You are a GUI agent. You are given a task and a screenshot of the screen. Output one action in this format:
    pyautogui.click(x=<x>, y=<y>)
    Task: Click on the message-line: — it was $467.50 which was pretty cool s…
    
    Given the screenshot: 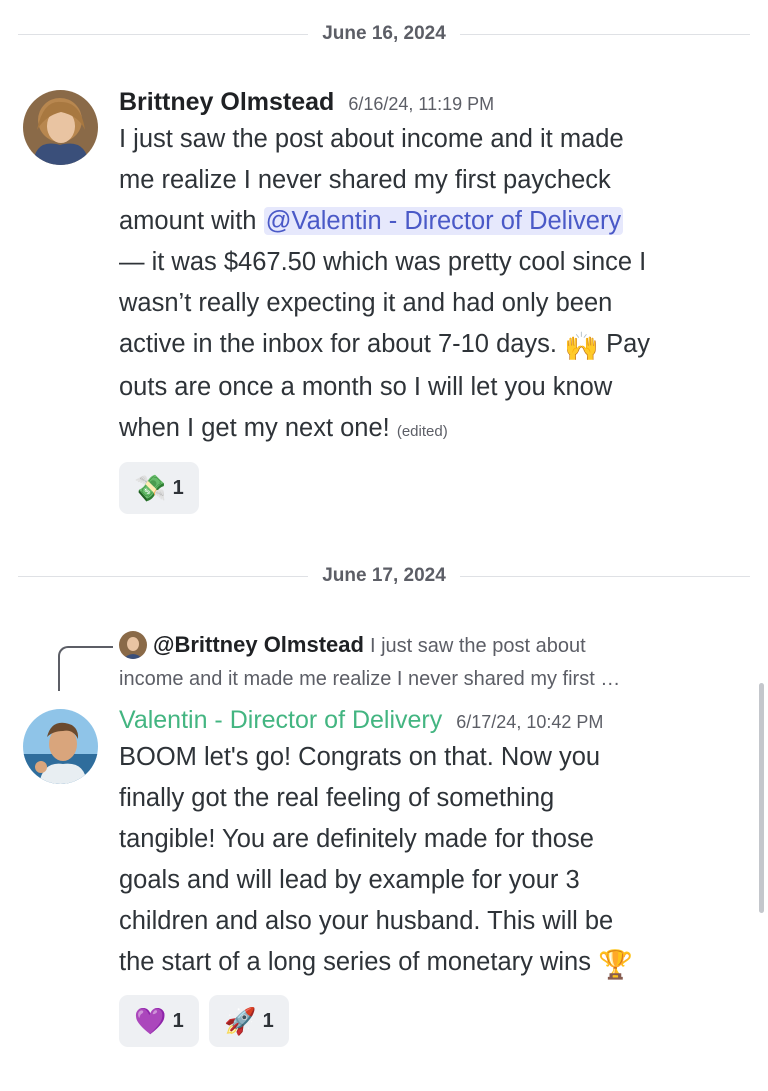 What is the action you would take?
    pyautogui.click(x=383, y=262)
    